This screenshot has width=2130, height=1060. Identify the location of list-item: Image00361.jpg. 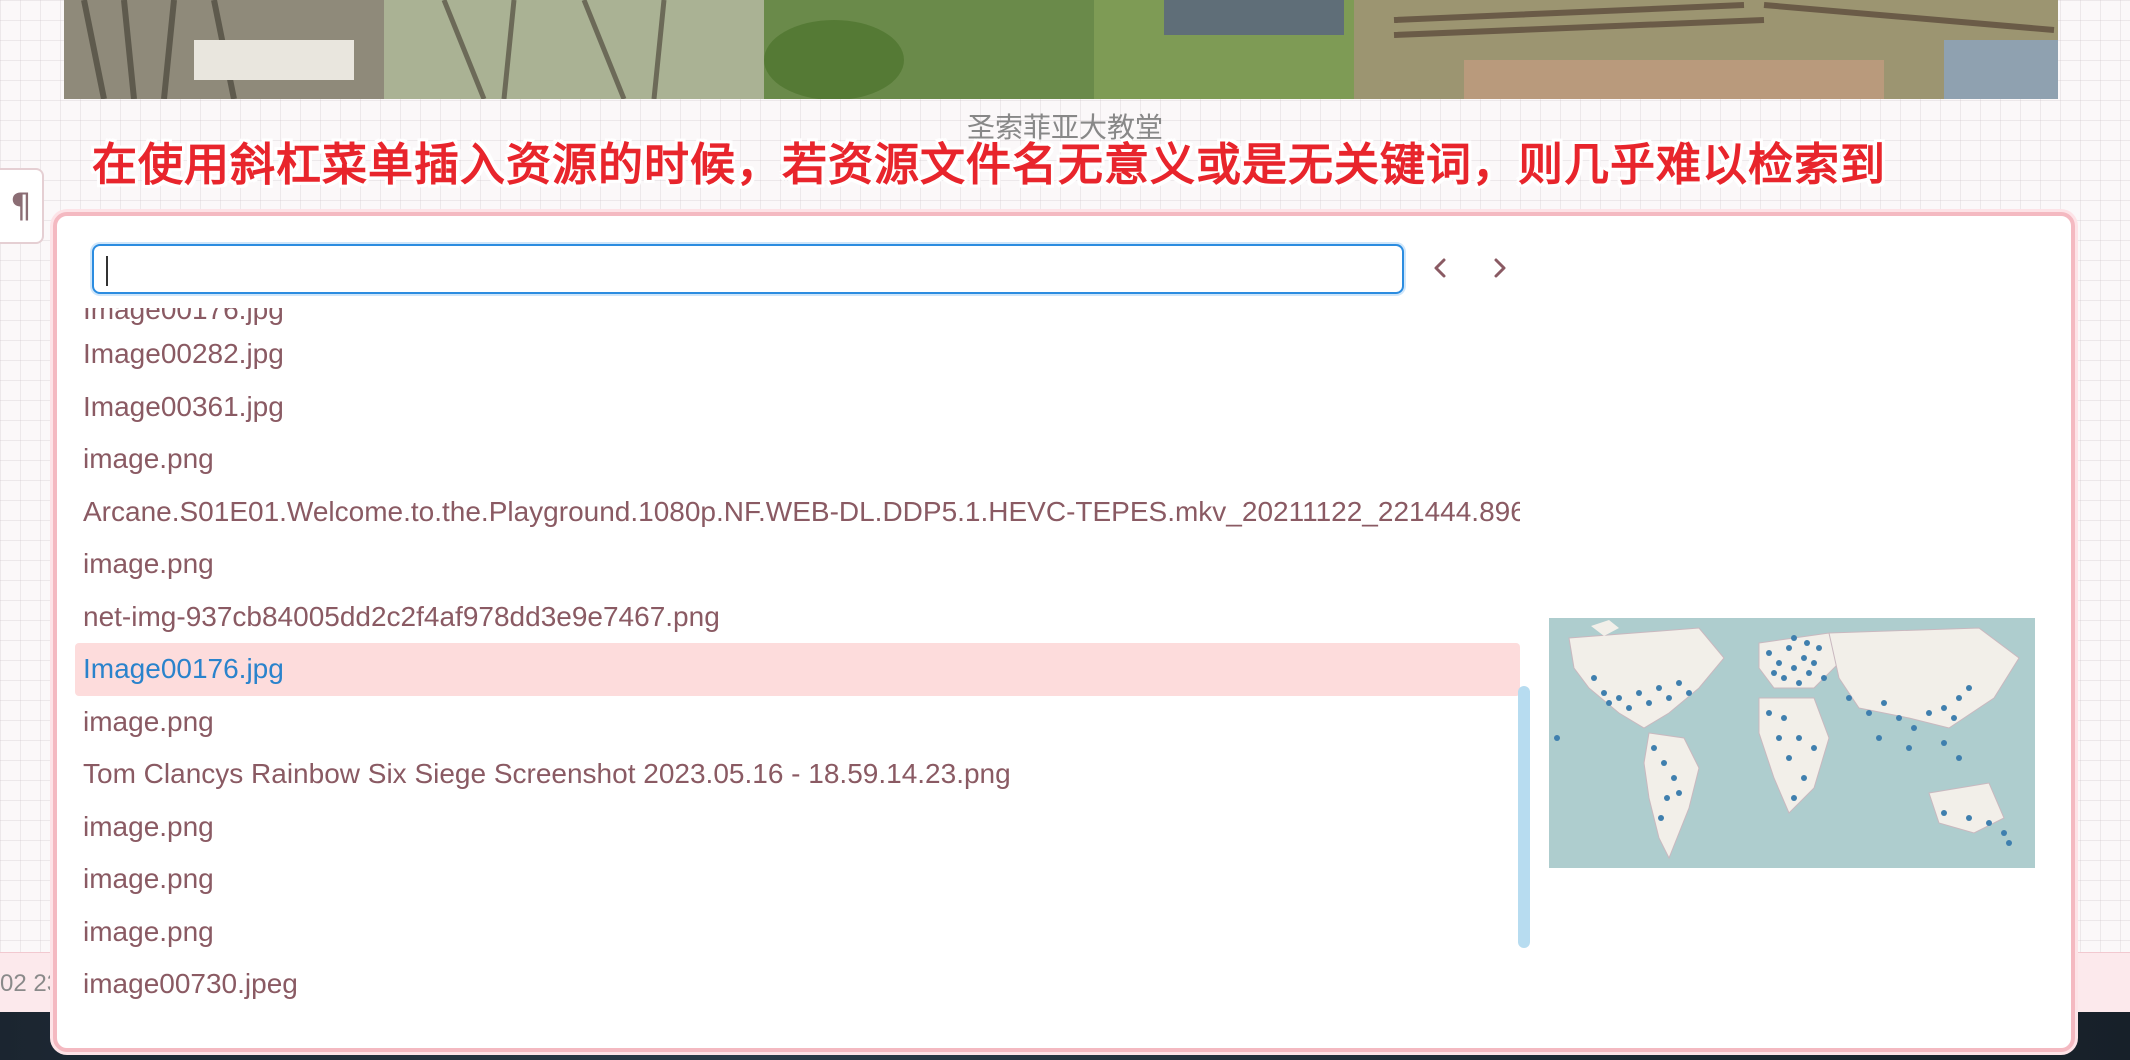
(797, 407).